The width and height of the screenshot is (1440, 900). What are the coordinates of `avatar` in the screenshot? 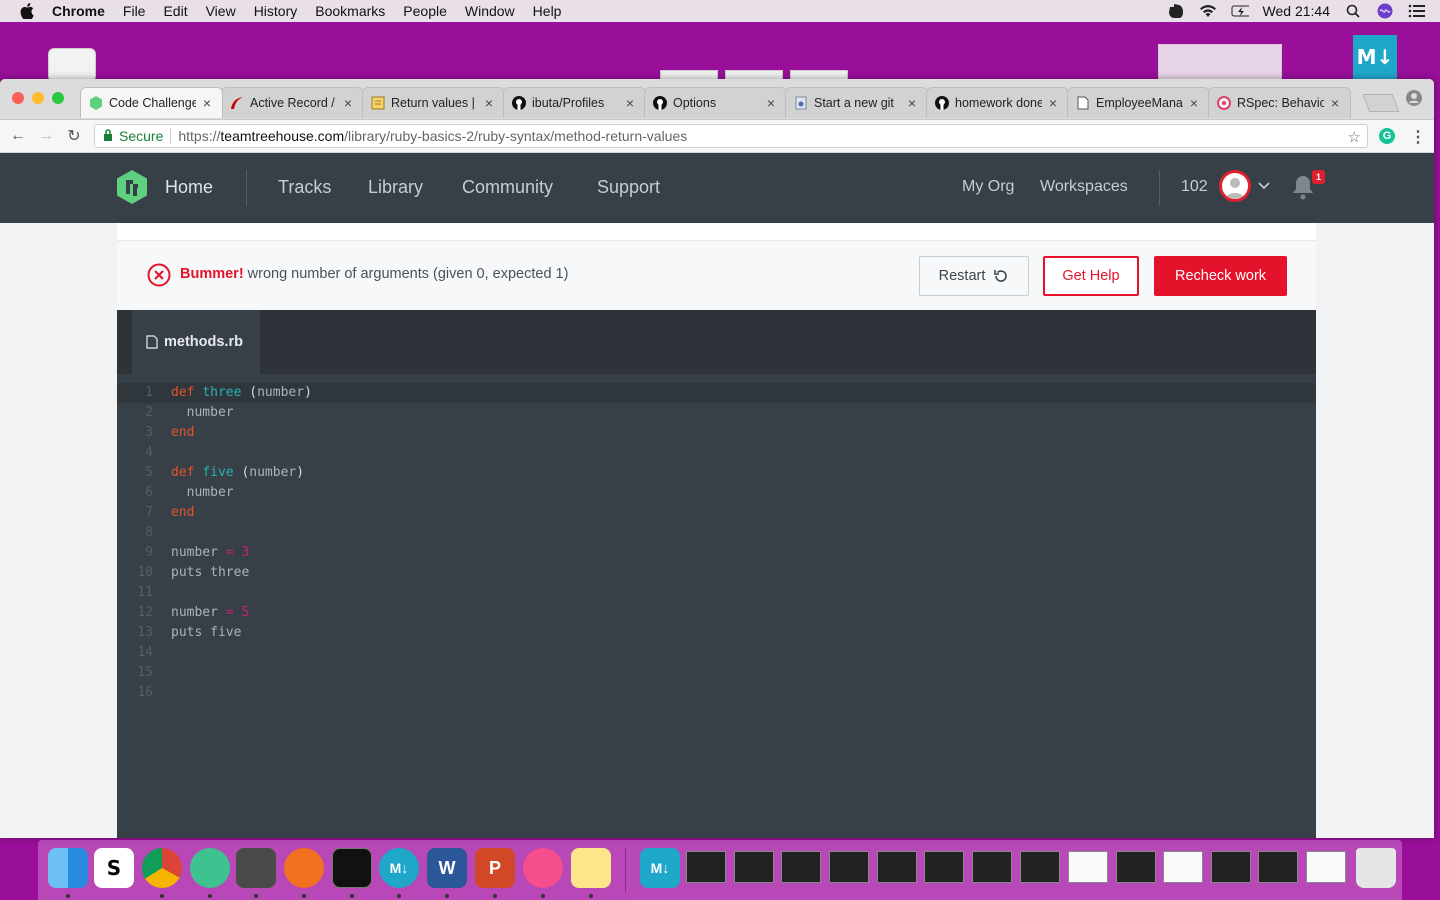 It's located at (1235, 186).